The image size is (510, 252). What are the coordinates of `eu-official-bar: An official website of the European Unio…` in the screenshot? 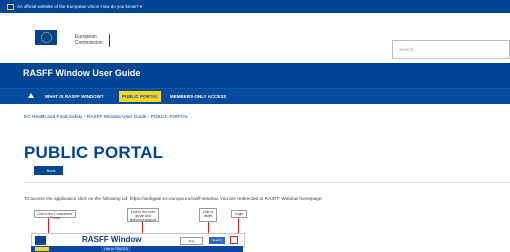 It's located at (255, 6).